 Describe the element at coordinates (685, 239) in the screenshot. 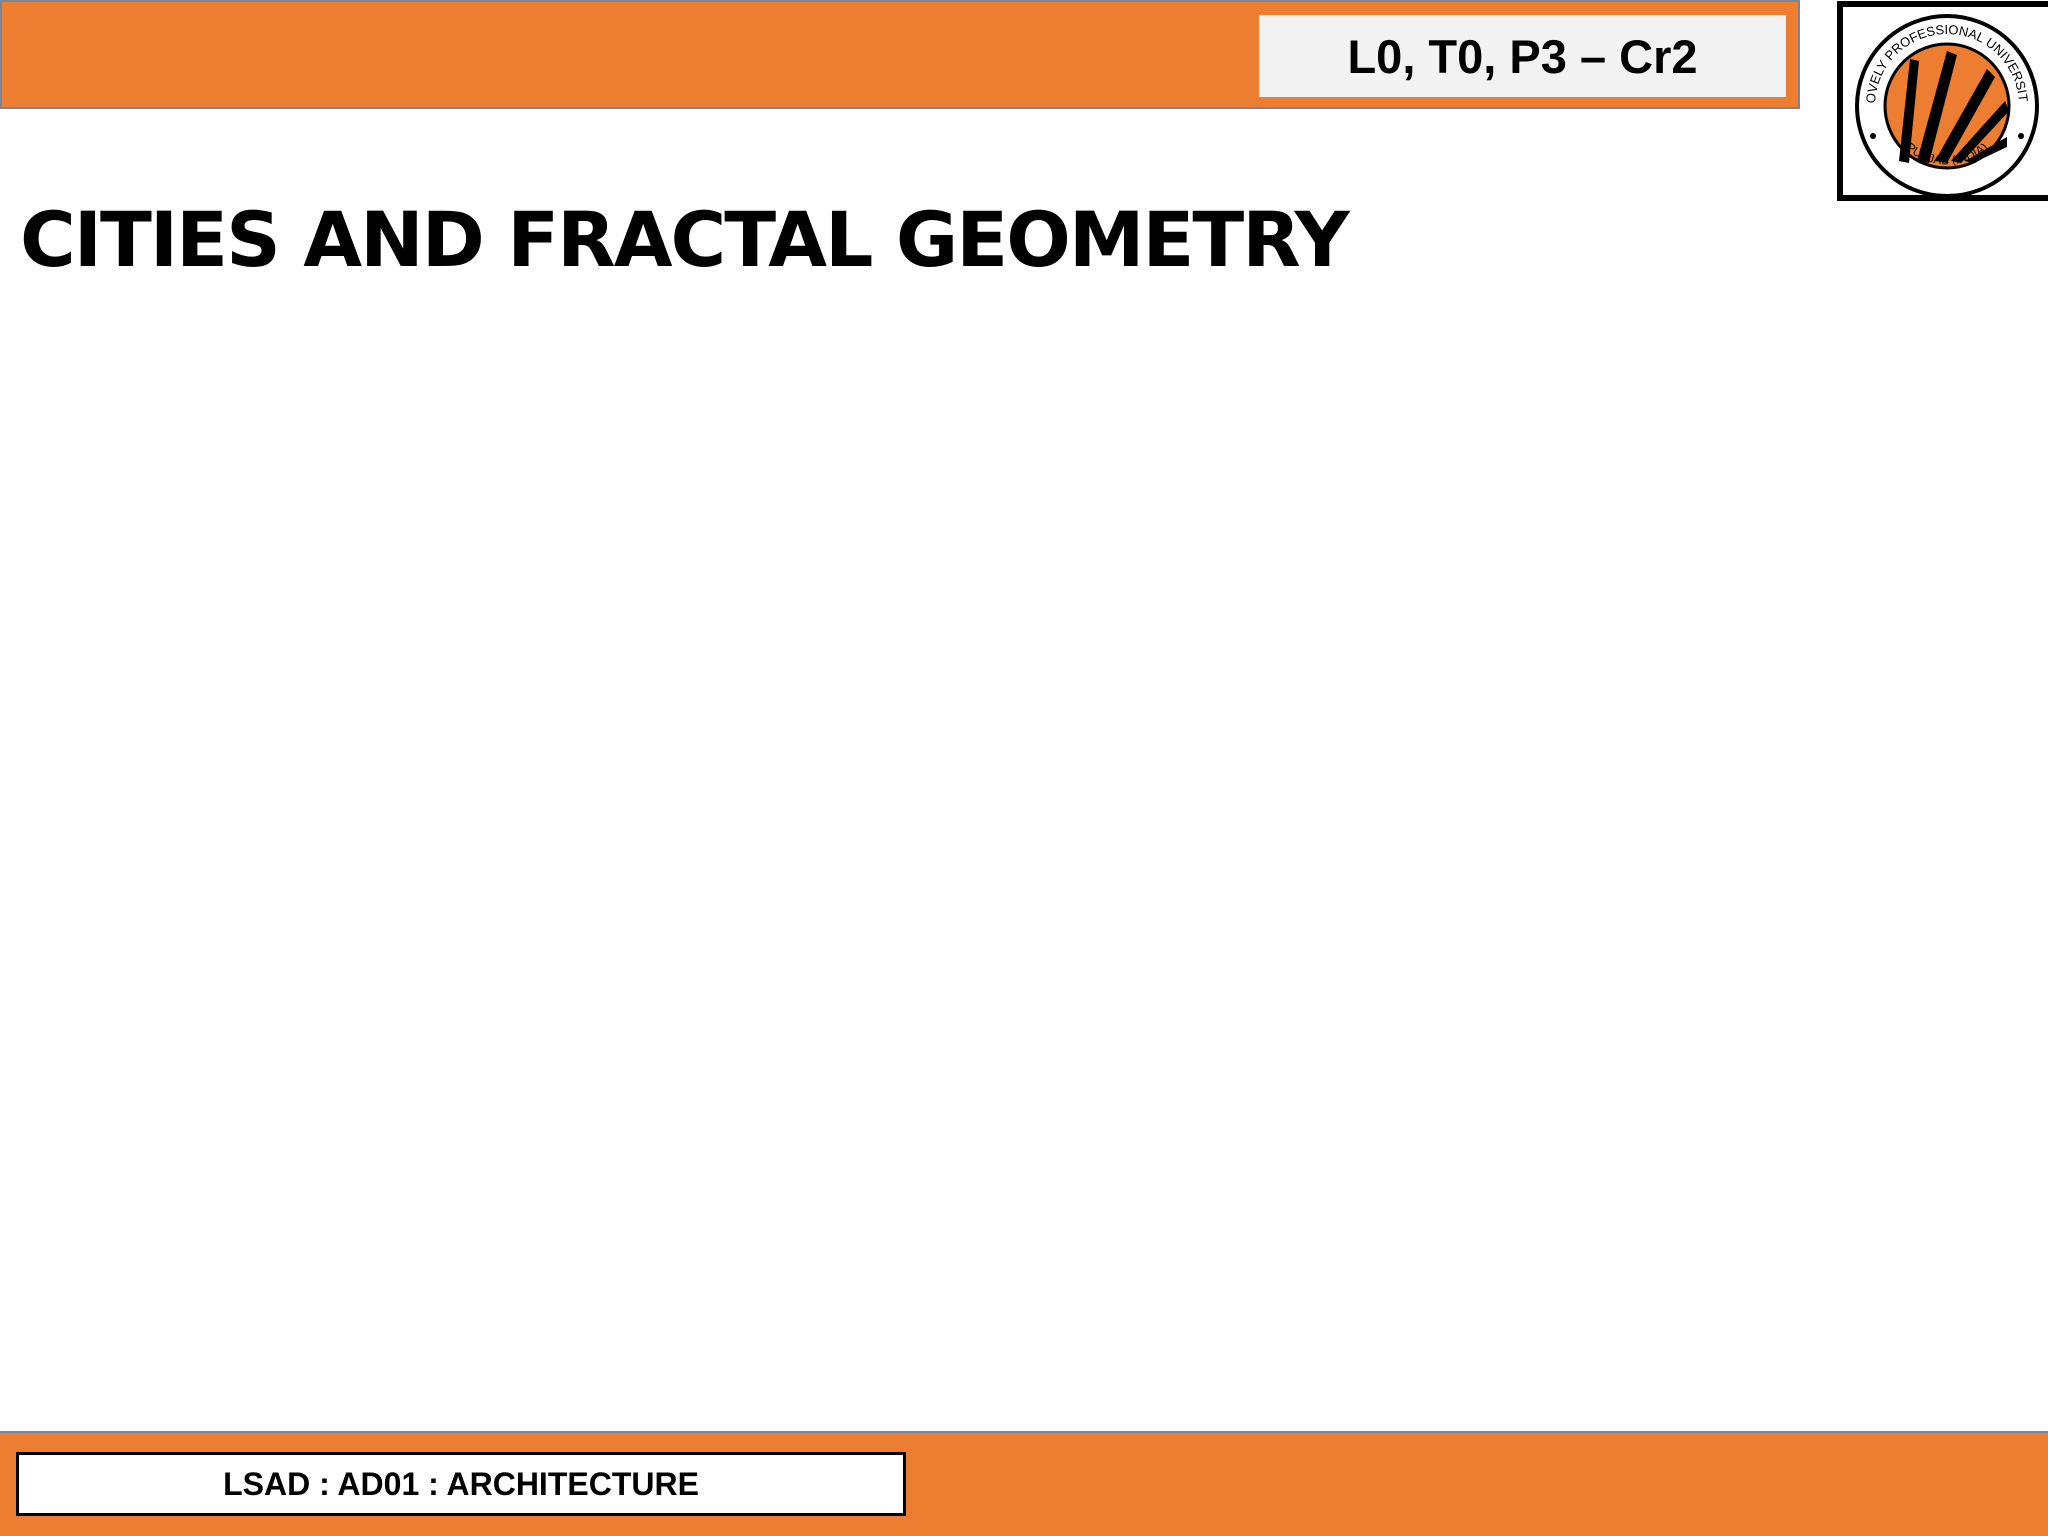

I see `slide-title: CITIES AND FRACTAL GEOMETRY` at that location.